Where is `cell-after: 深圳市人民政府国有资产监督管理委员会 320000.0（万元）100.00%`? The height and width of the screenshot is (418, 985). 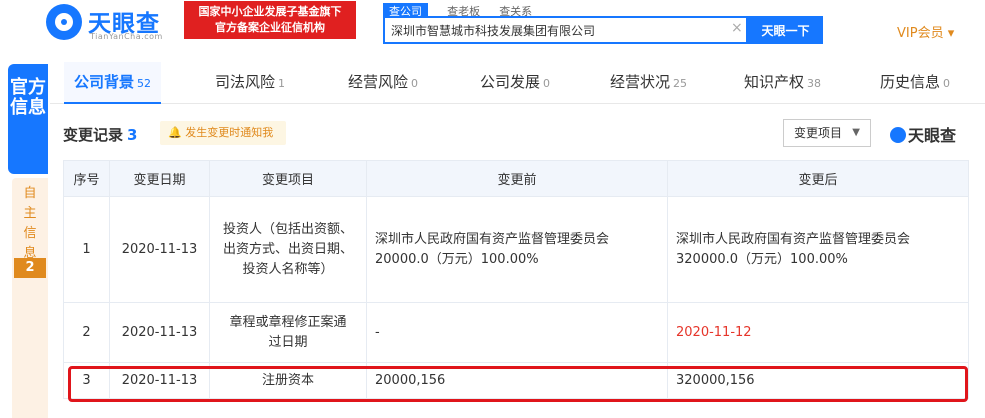
cell-after: 深圳市人民政府国有资产监督管理委员会 320000.0（万元）100.00% is located at coordinates (818, 249).